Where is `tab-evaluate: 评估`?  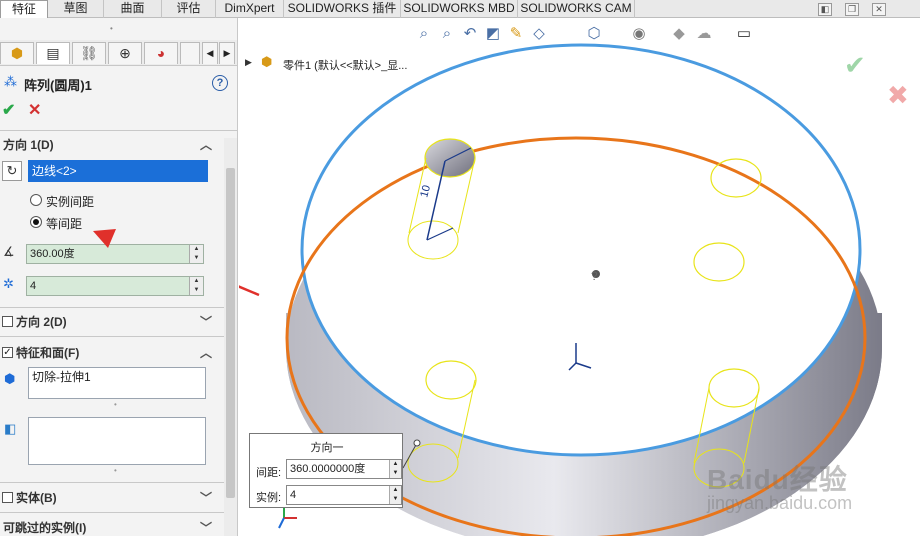
tab-evaluate: 评估 is located at coordinates (189, 9).